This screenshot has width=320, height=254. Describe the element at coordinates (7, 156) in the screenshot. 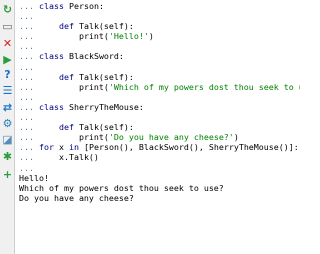

I see `debug-icon: ✱` at that location.